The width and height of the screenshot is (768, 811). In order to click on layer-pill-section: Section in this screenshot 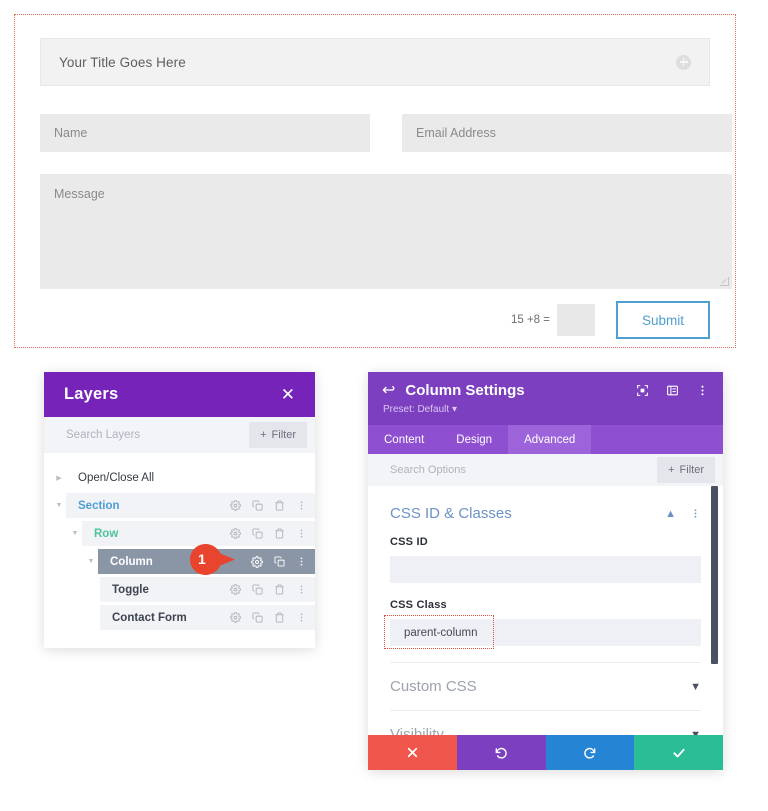, I will do `click(190, 505)`.